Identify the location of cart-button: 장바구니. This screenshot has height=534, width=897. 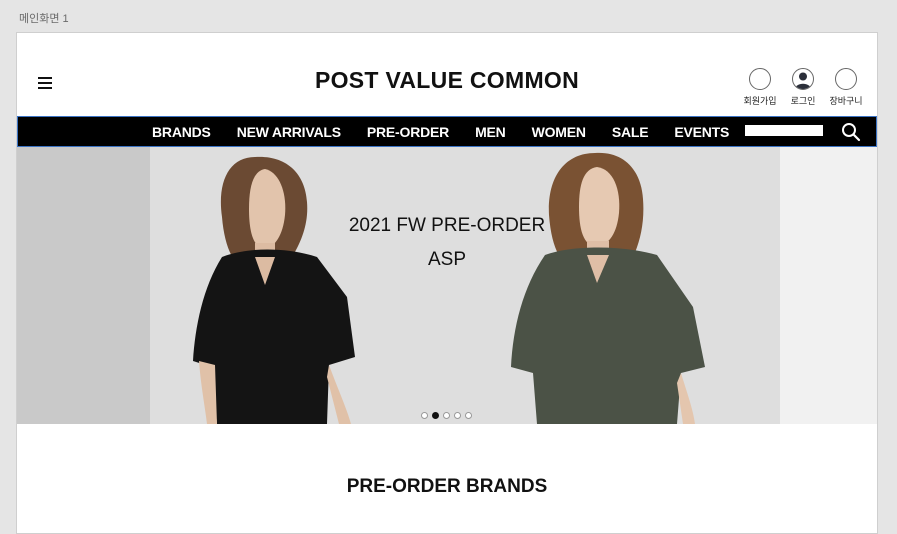
(846, 87).